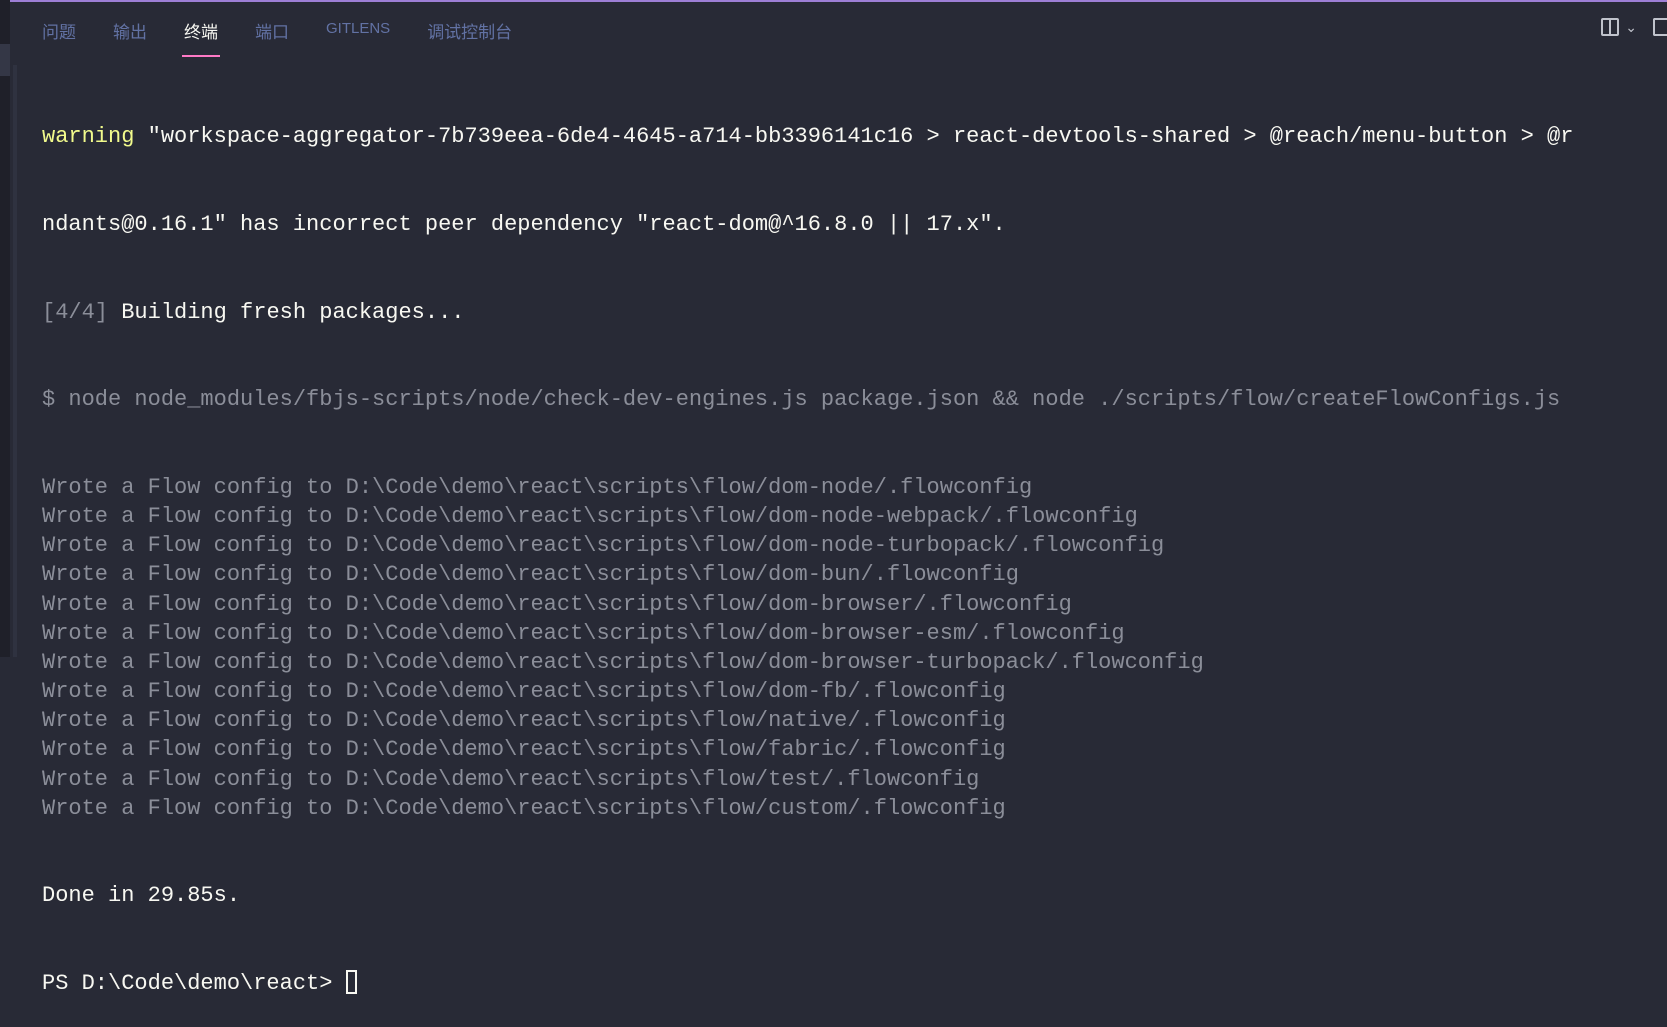 The width and height of the screenshot is (1667, 1027). Describe the element at coordinates (1631, 27) in the screenshot. I see `chevron-down-icon: ⌄` at that location.